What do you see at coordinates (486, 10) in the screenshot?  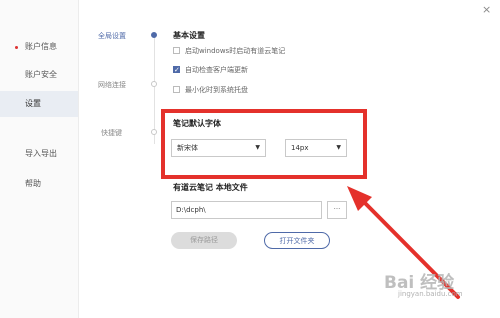 I see `close-icon: ×` at bounding box center [486, 10].